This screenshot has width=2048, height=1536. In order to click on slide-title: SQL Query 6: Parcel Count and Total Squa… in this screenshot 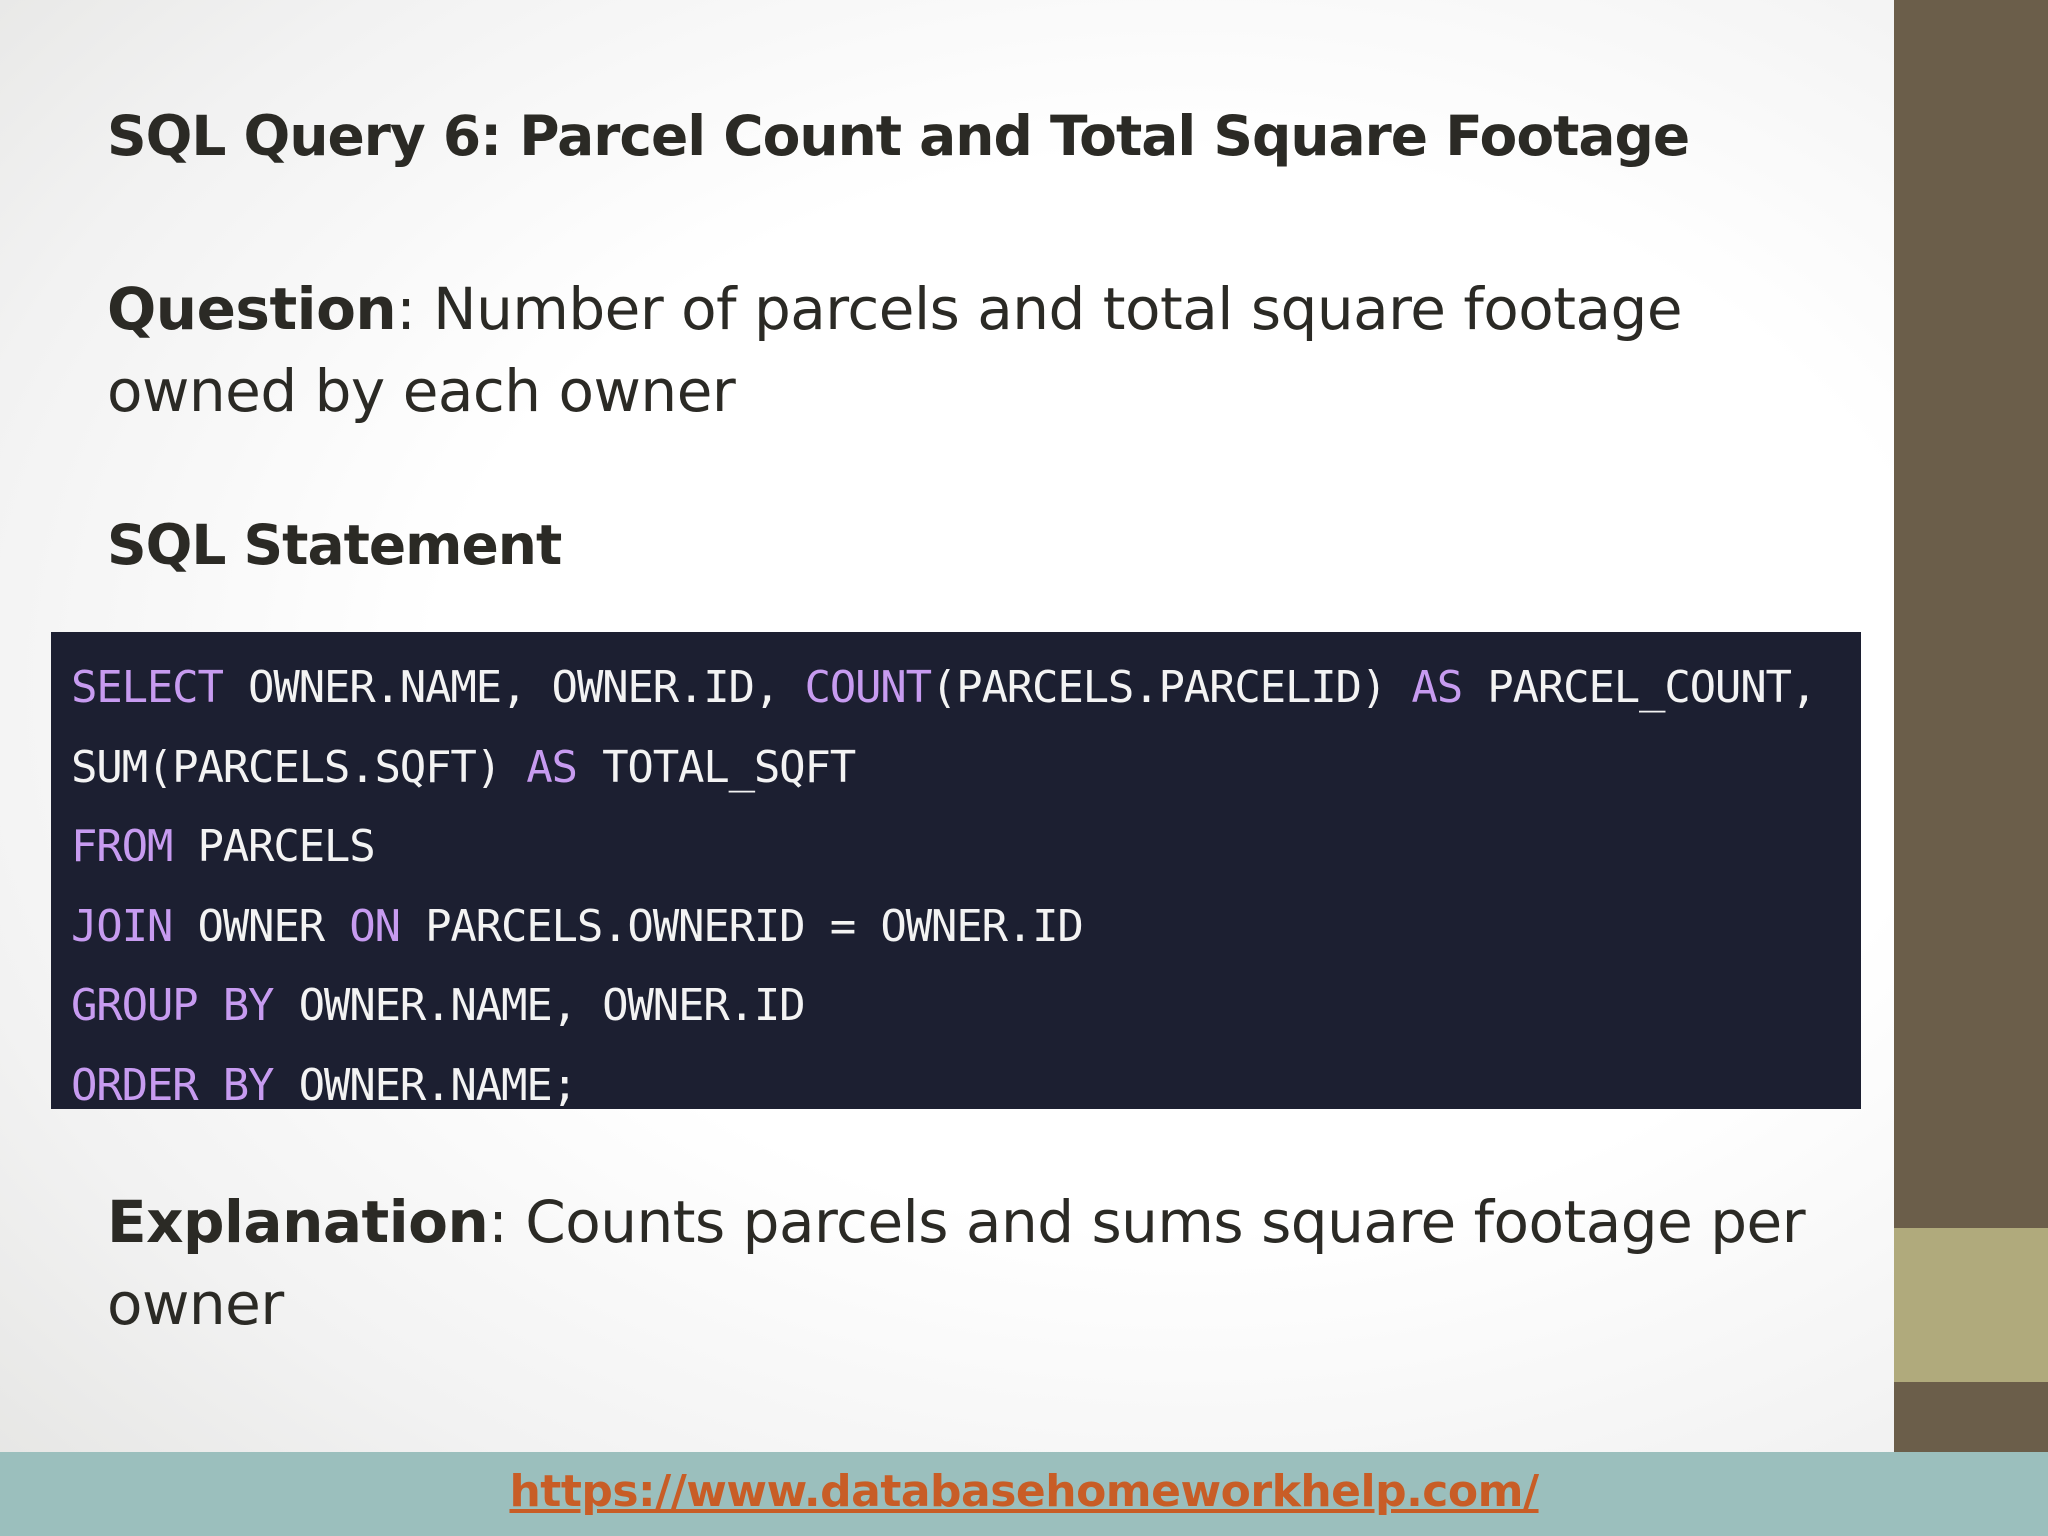, I will do `click(898, 136)`.